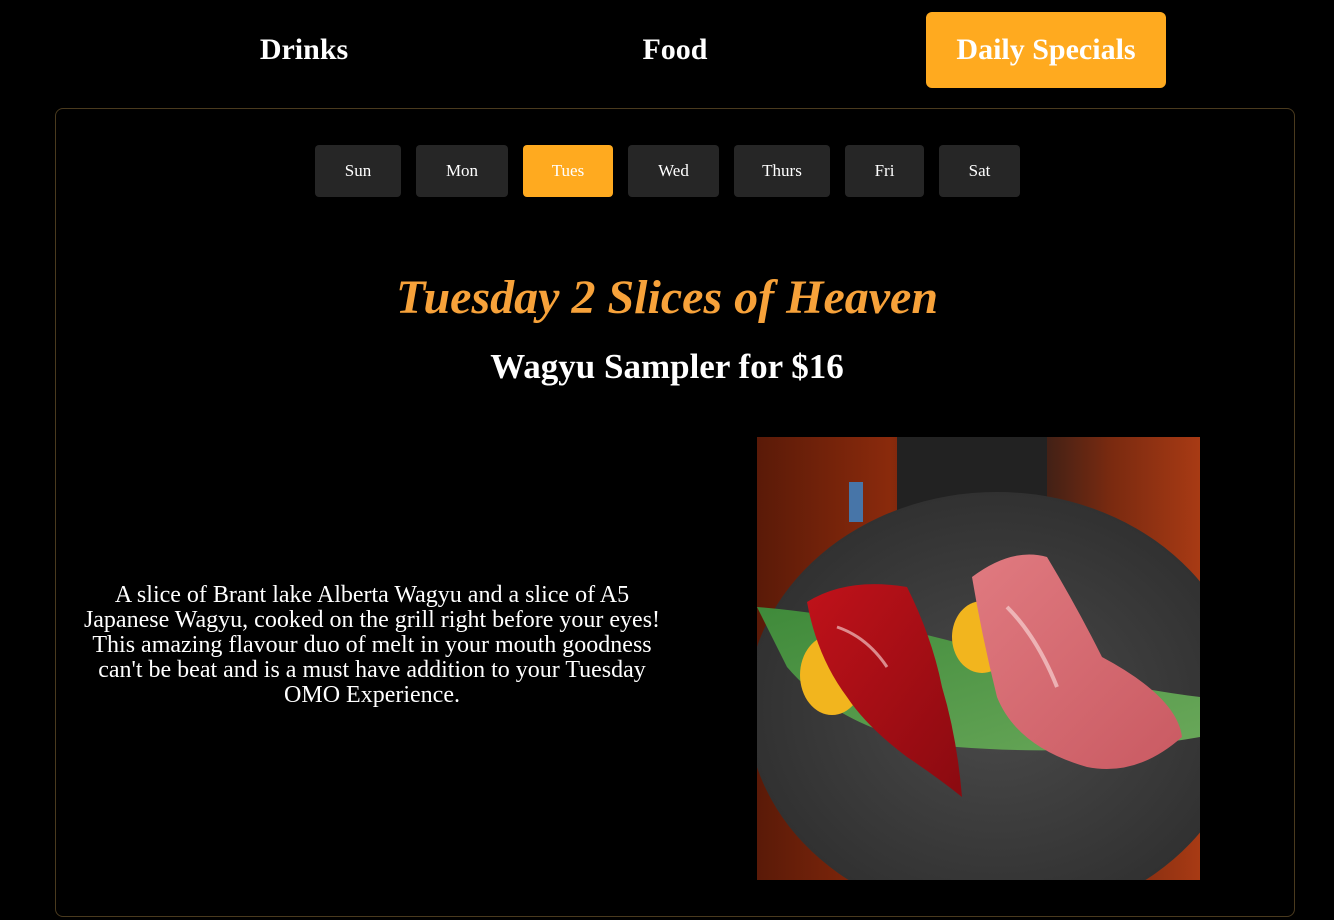 The image size is (1334, 920). What do you see at coordinates (673, 171) in the screenshot?
I see `day-button-wed: Wed` at bounding box center [673, 171].